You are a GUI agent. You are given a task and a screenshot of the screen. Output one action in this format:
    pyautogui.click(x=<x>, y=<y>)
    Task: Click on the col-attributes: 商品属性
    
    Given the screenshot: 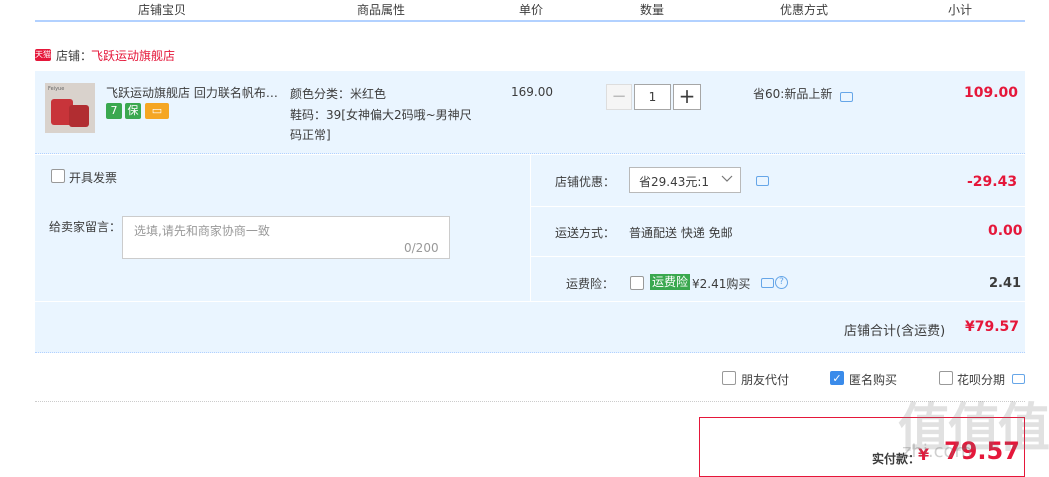 What is the action you would take?
    pyautogui.click(x=381, y=10)
    